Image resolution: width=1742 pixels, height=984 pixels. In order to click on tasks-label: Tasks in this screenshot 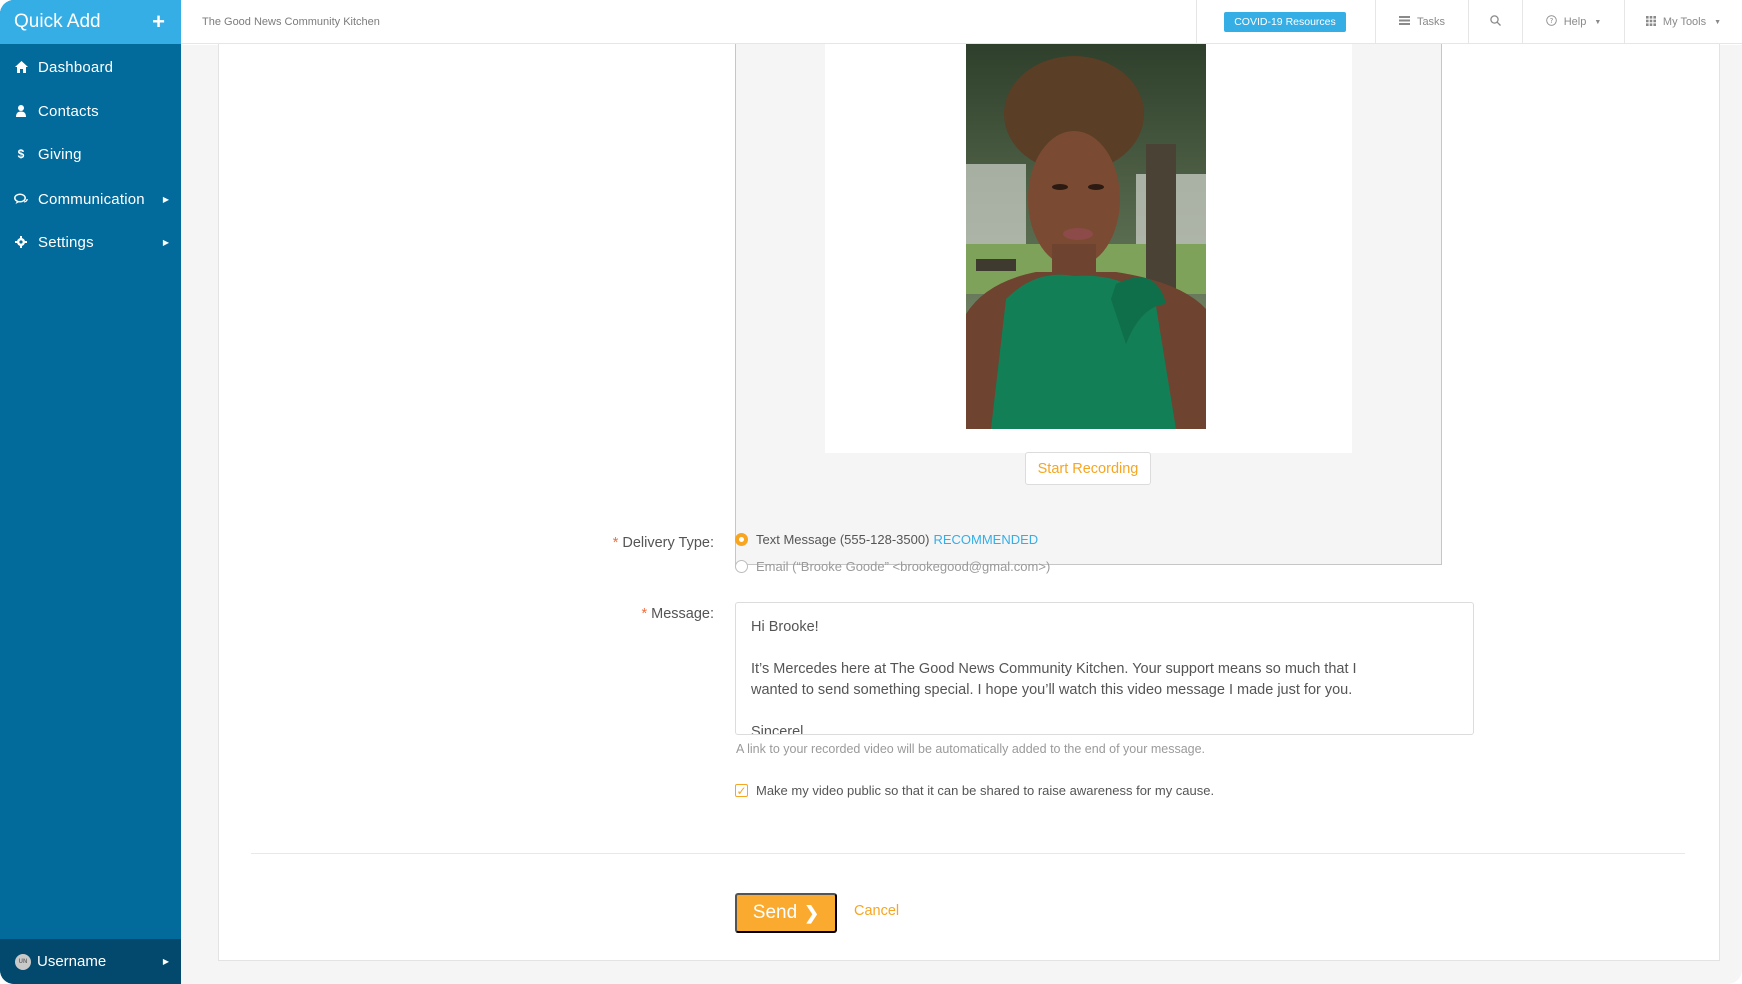, I will do `click(1431, 22)`.